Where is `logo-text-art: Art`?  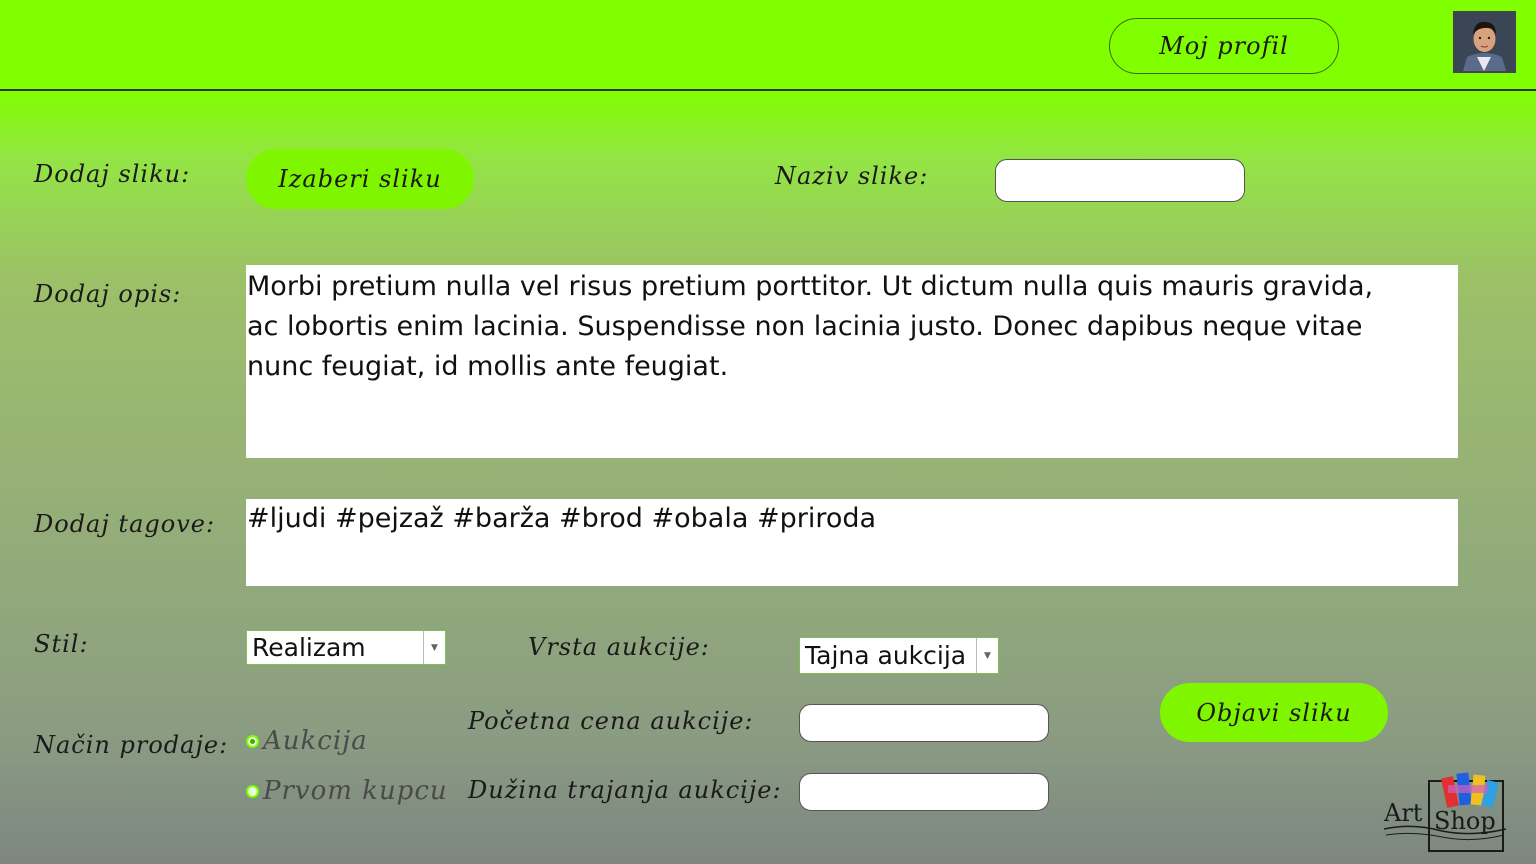 logo-text-art: Art is located at coordinates (1403, 813).